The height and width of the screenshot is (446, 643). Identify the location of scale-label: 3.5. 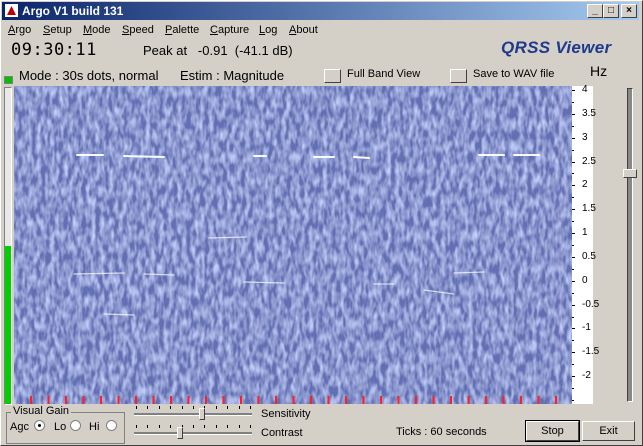
(589, 113).